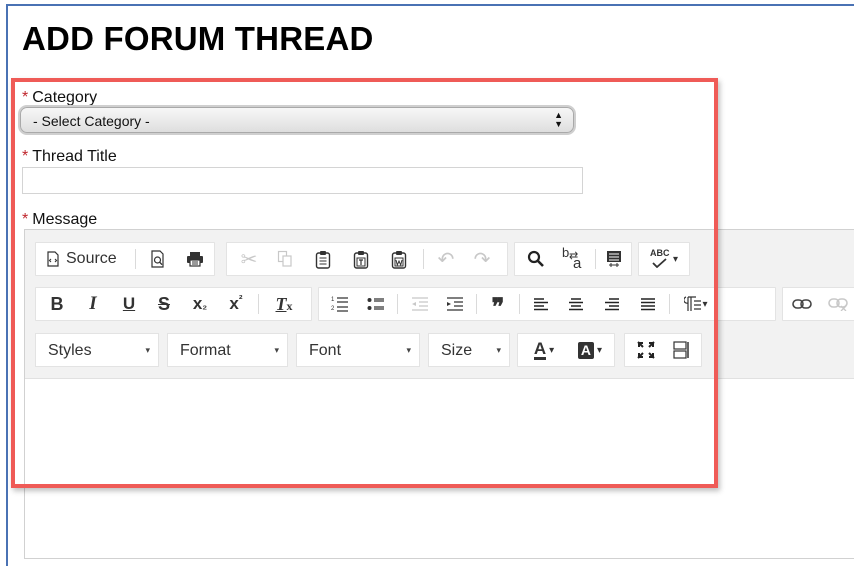  I want to click on undo-icon: ↶, so click(446, 259).